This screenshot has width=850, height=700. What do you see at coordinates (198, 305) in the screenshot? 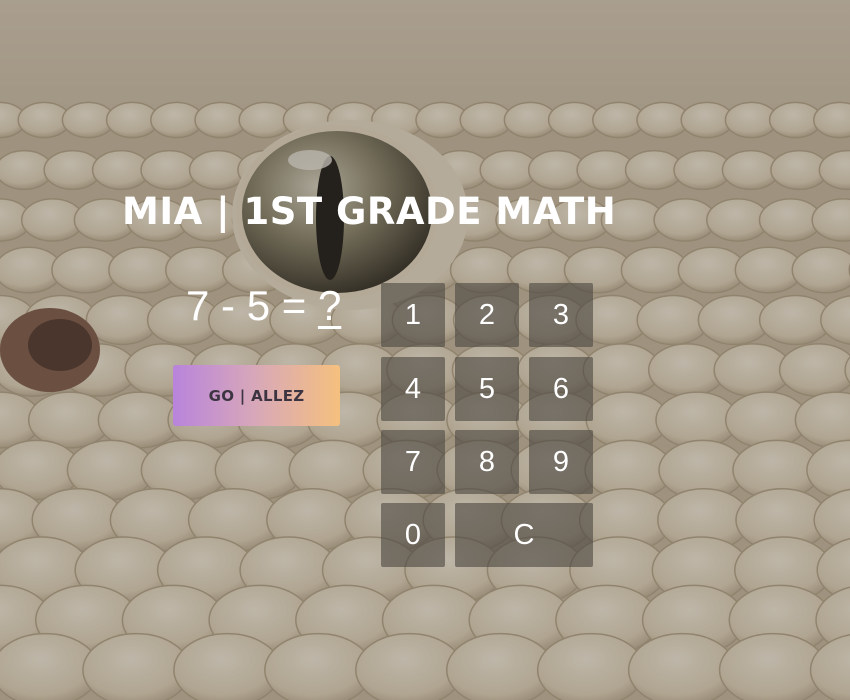
I see `operand-a: 7` at bounding box center [198, 305].